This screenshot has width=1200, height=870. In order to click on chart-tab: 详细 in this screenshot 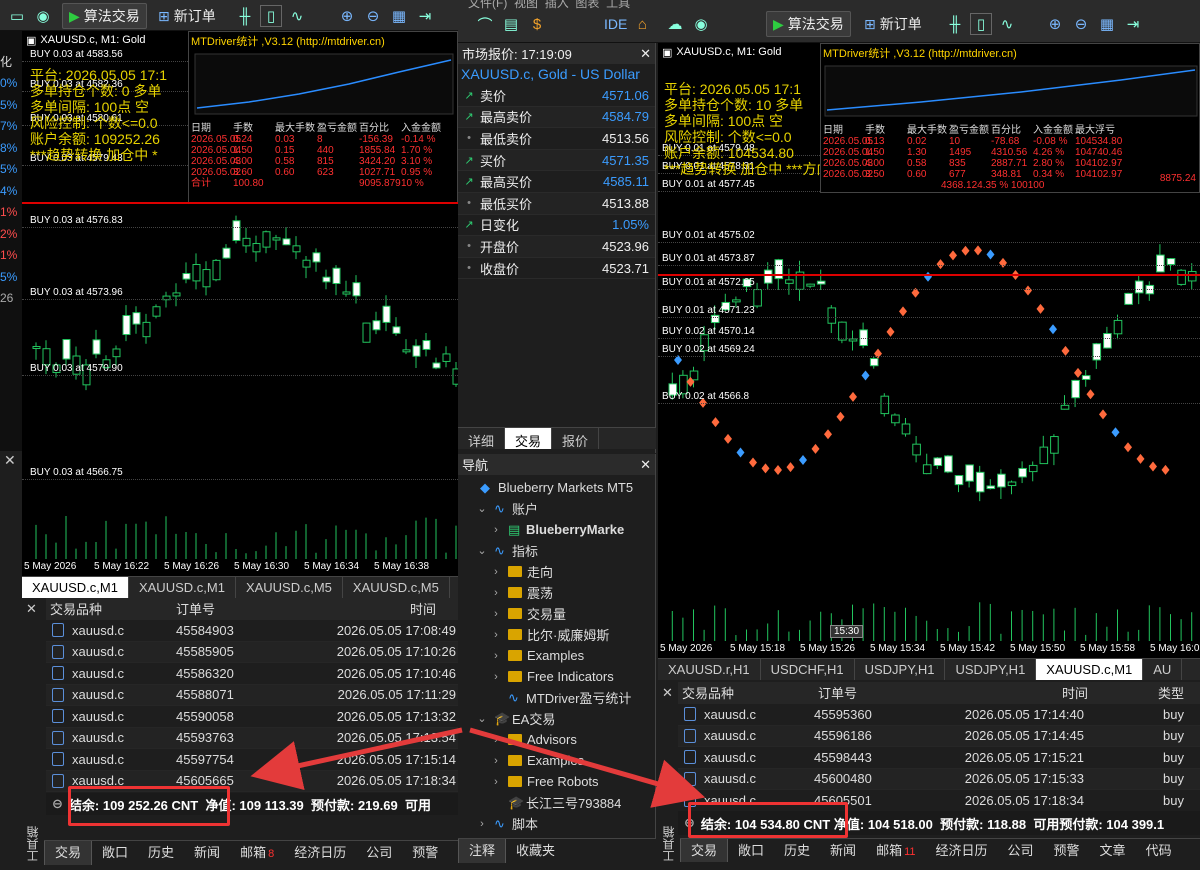, I will do `click(482, 438)`.